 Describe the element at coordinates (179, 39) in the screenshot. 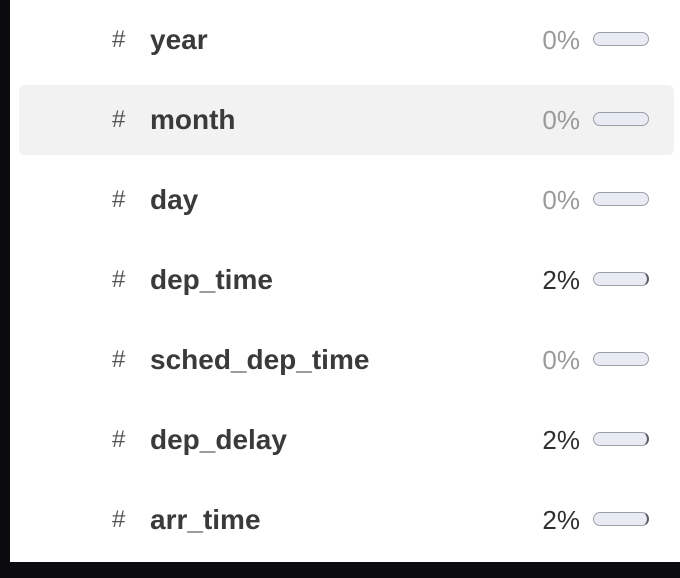

I see `column-name: year` at that location.